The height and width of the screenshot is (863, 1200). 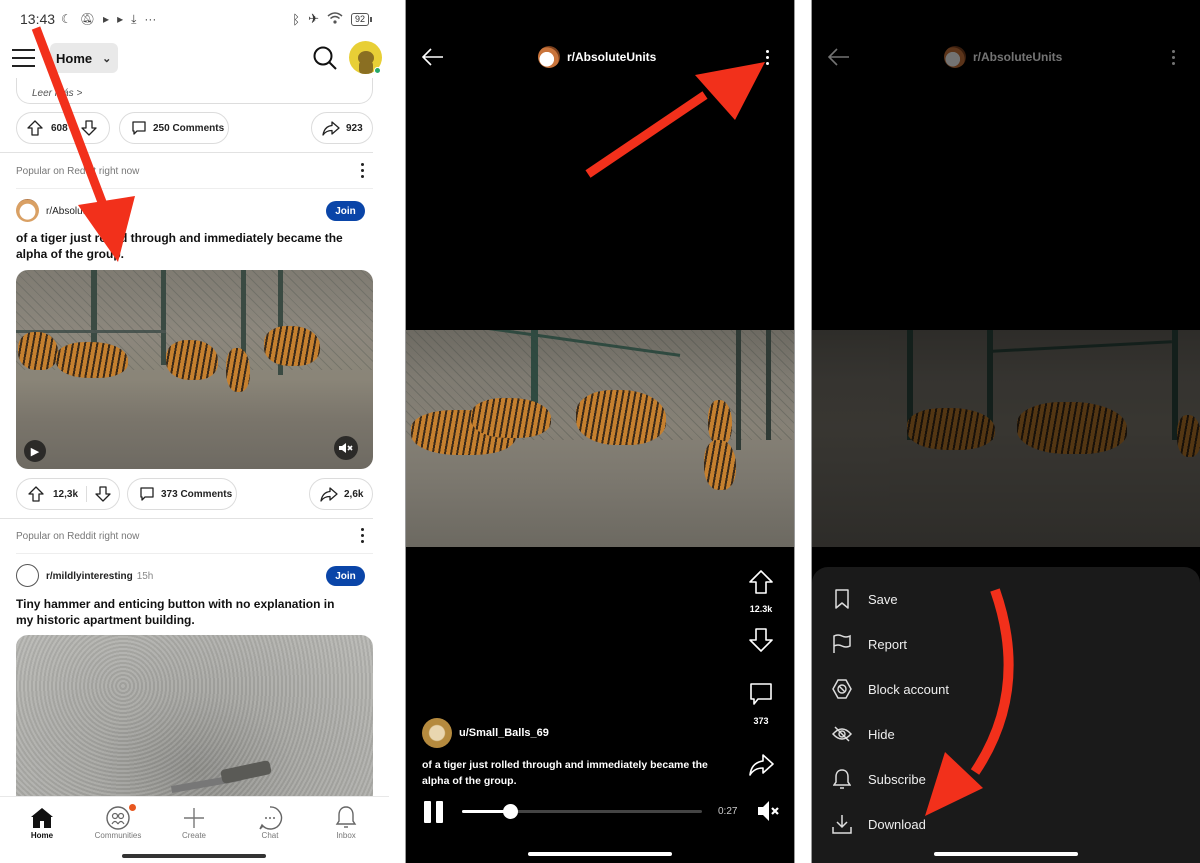 I want to click on flag-icon, so click(x=842, y=644).